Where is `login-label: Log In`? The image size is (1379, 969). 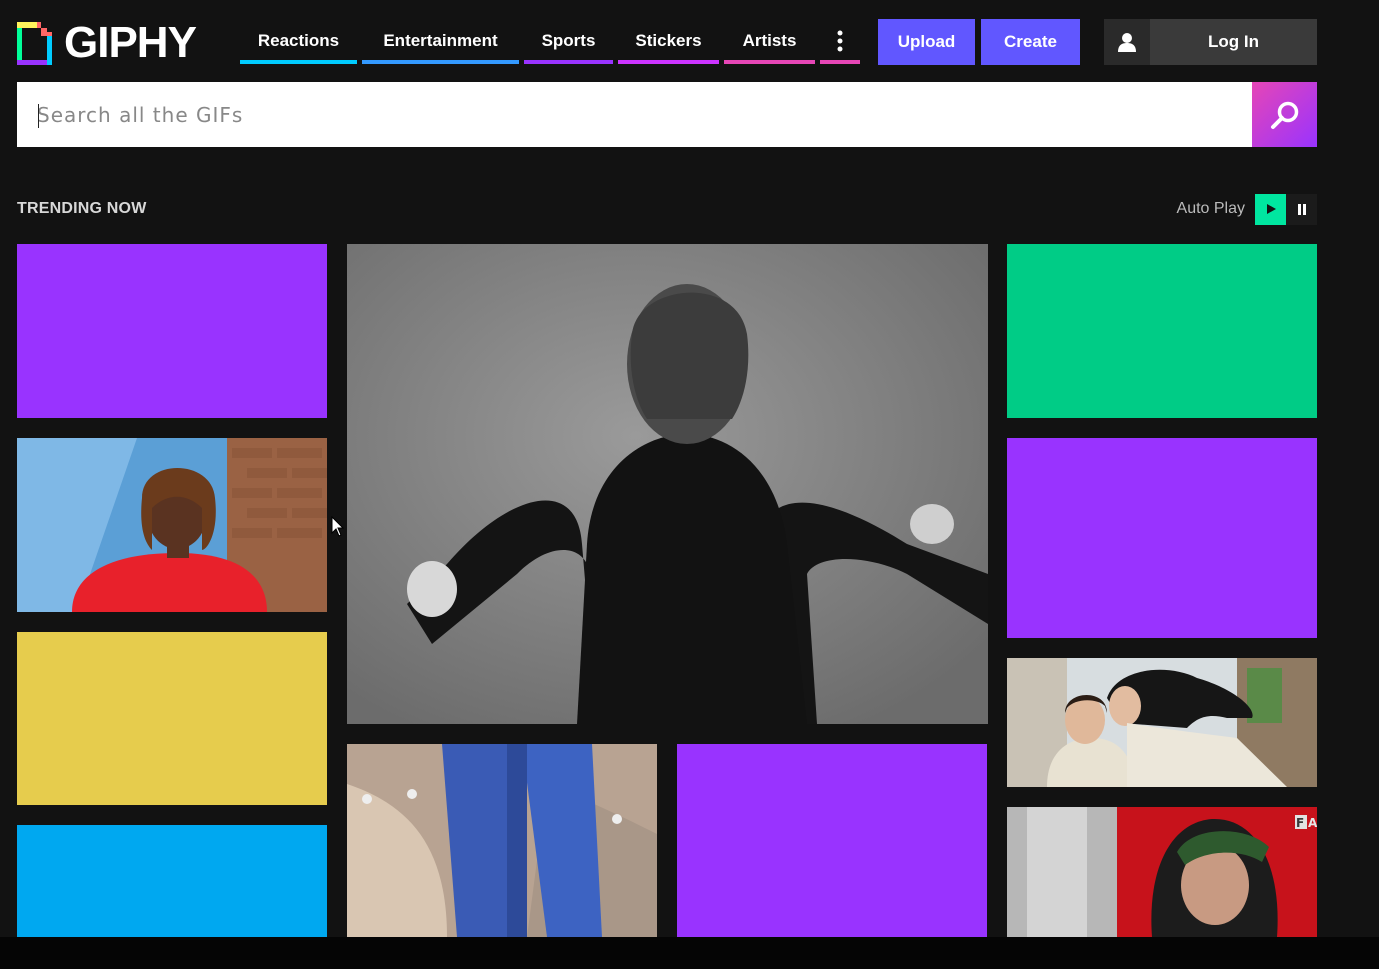 login-label: Log In is located at coordinates (1233, 41).